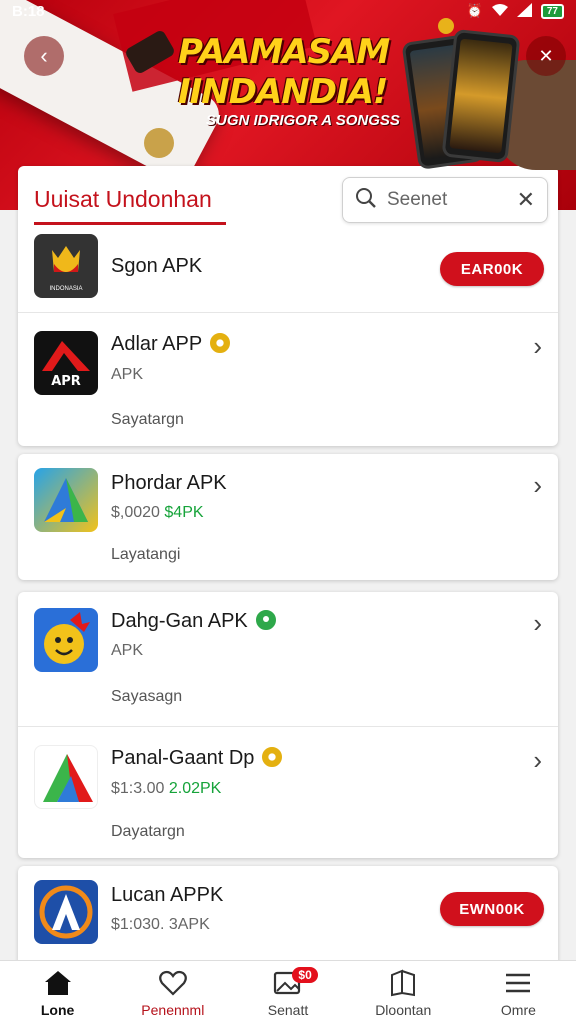 The width and height of the screenshot is (576, 1024). Describe the element at coordinates (135, 512) in the screenshot. I see `app-price: $,0020` at that location.